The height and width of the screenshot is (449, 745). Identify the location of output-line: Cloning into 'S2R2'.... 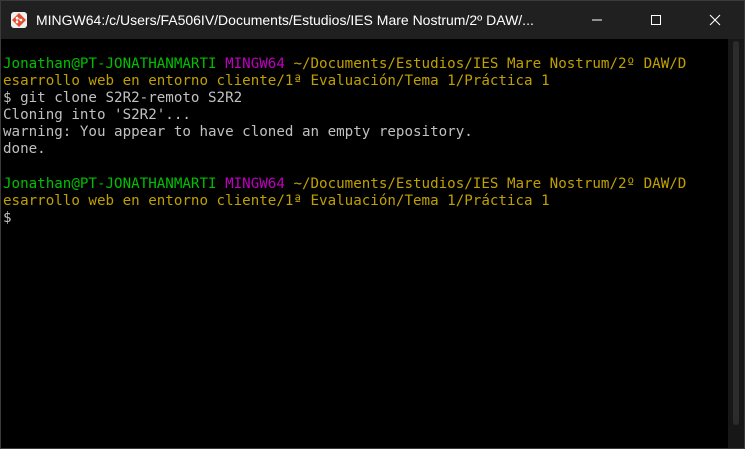
(97, 115).